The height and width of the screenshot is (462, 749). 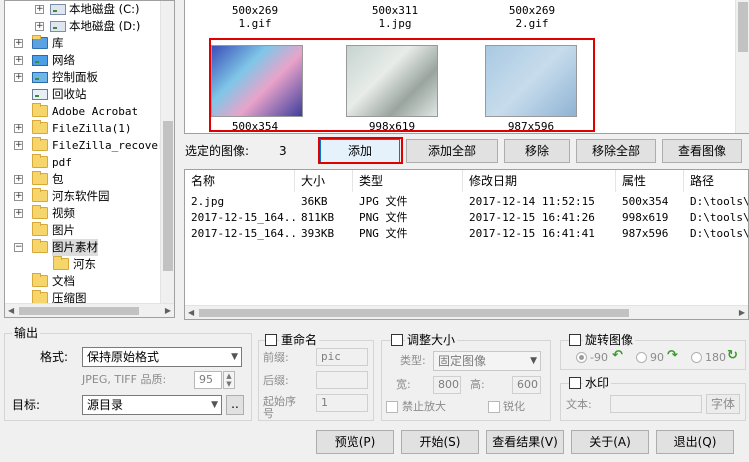 What do you see at coordinates (58, 26) in the screenshot?
I see `drive-icon` at bounding box center [58, 26].